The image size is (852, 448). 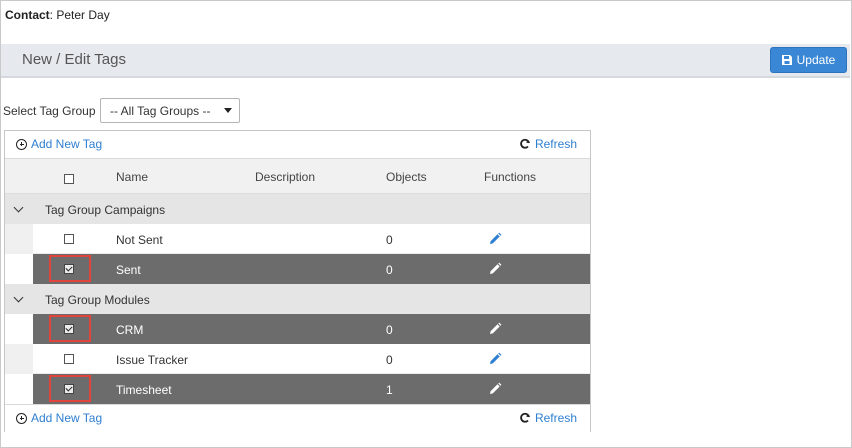 I want to click on group-row-campaigns: Tag Group Campaigns, so click(x=297, y=209).